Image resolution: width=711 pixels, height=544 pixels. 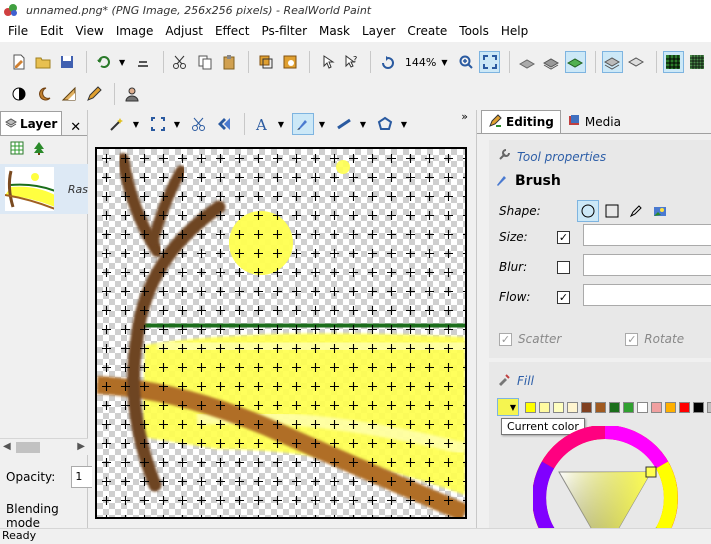 I want to click on crop-icon, so click(x=265, y=62).